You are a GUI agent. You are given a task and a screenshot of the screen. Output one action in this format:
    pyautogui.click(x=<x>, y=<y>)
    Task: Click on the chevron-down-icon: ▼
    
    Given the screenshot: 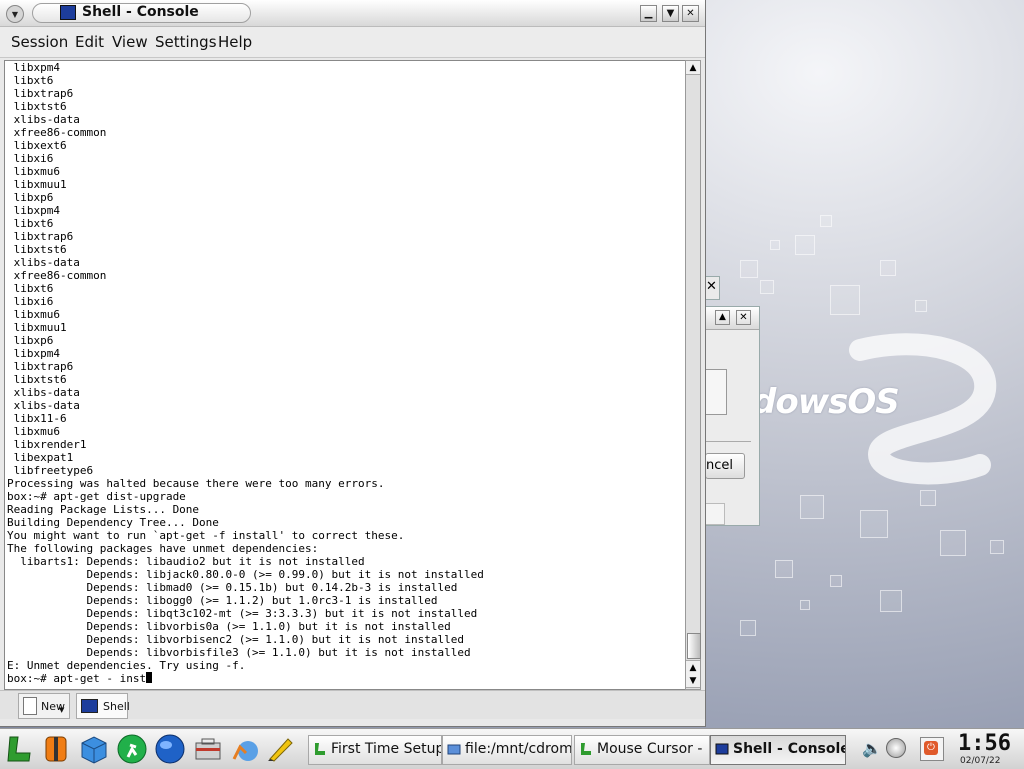 What is the action you would take?
    pyautogui.click(x=62, y=710)
    